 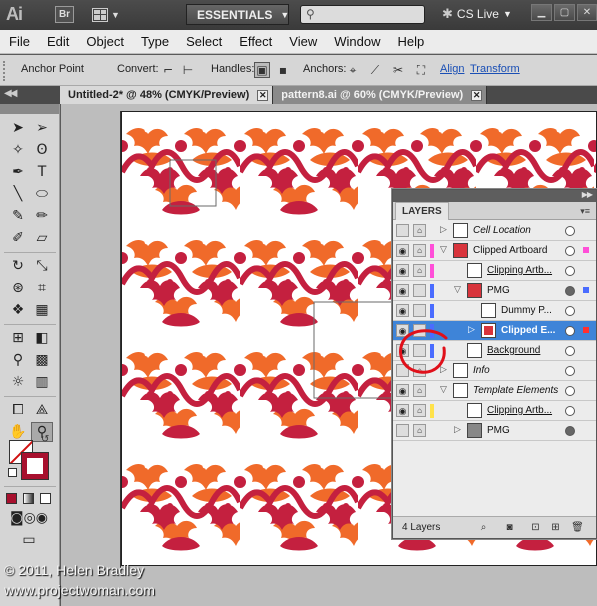 I want to click on menu-effect: Effect, so click(x=255, y=41).